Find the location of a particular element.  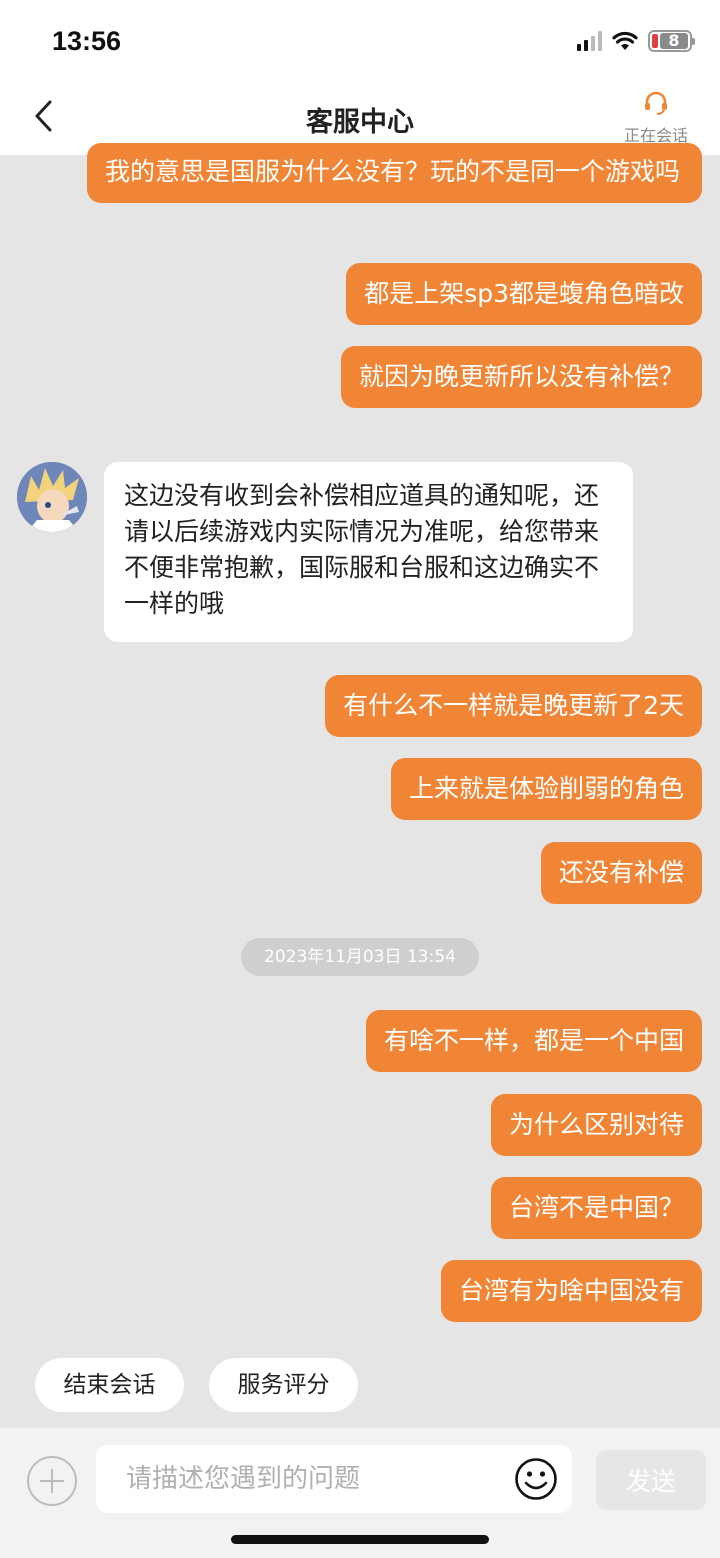

user-message: 有啥不一样，都是一个中国 is located at coordinates (533, 1041).